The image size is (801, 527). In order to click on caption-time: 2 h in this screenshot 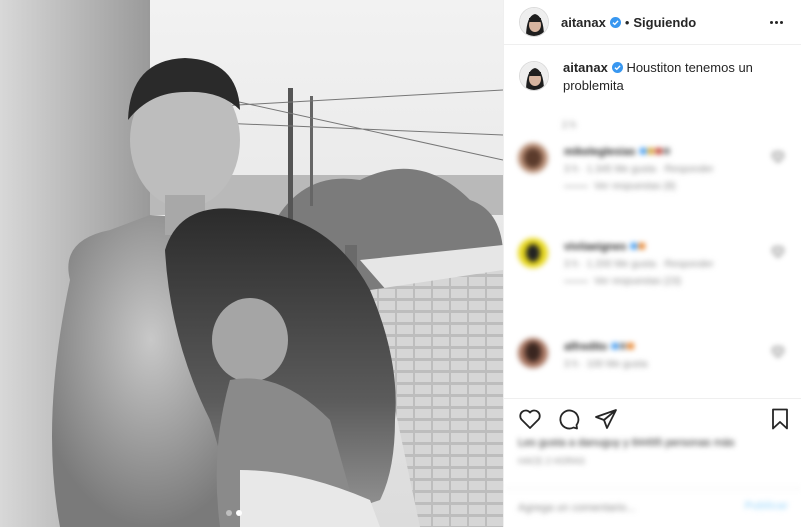, I will do `click(569, 125)`.